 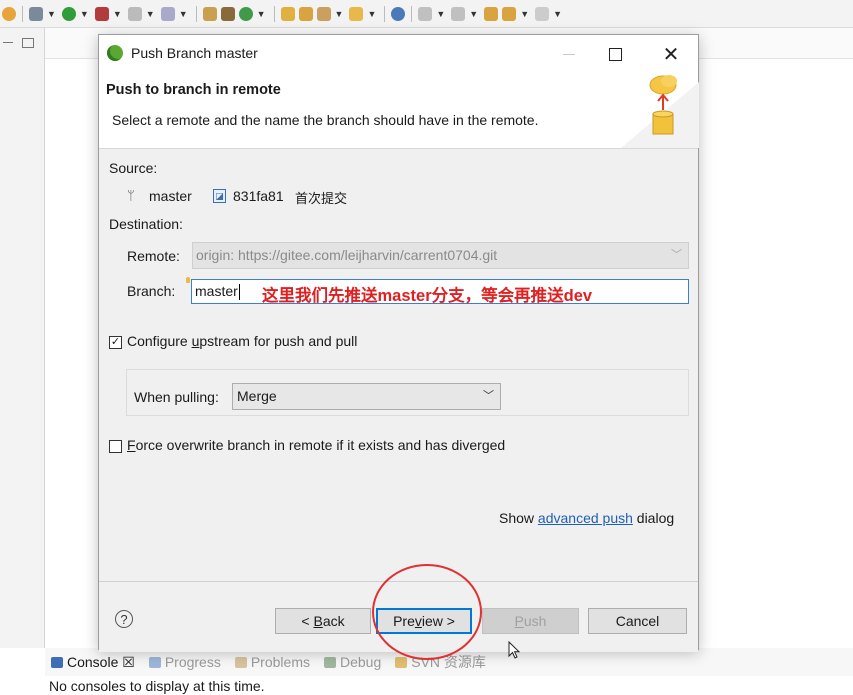 What do you see at coordinates (154, 662) in the screenshot?
I see `progress-icon` at bounding box center [154, 662].